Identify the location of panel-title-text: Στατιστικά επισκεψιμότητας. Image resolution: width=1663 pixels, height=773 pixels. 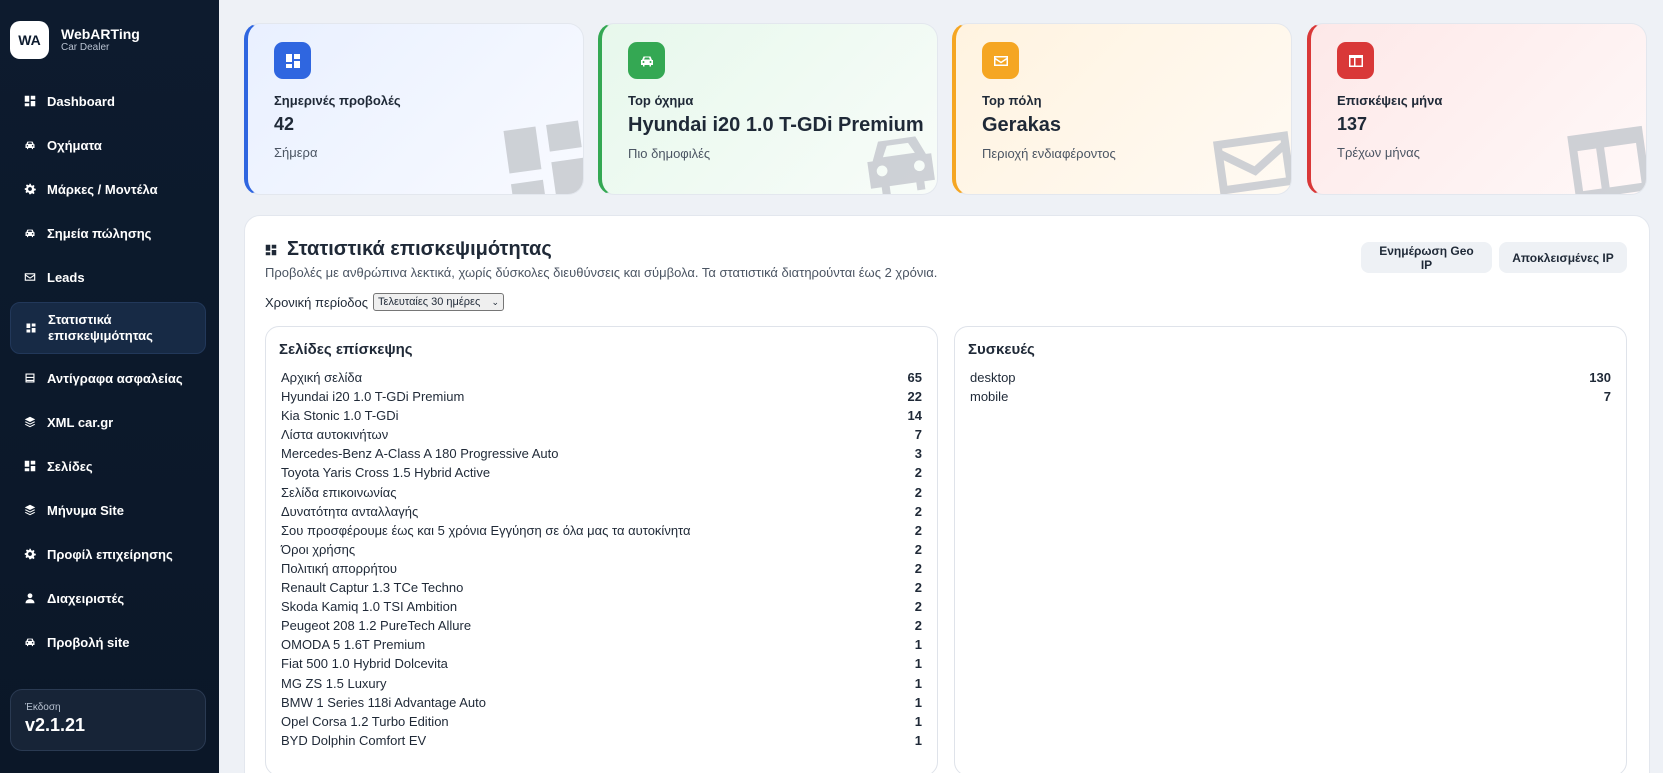
(419, 249).